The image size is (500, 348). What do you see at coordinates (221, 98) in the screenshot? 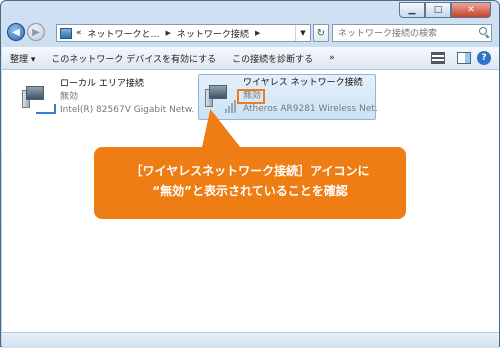
I see `wireless-adapter-icon` at bounding box center [221, 98].